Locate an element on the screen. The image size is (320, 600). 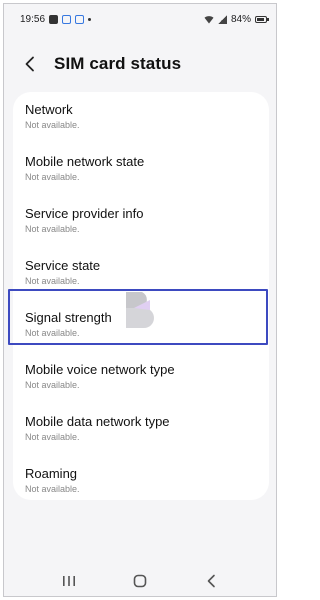
battery-icon is located at coordinates (262, 19).